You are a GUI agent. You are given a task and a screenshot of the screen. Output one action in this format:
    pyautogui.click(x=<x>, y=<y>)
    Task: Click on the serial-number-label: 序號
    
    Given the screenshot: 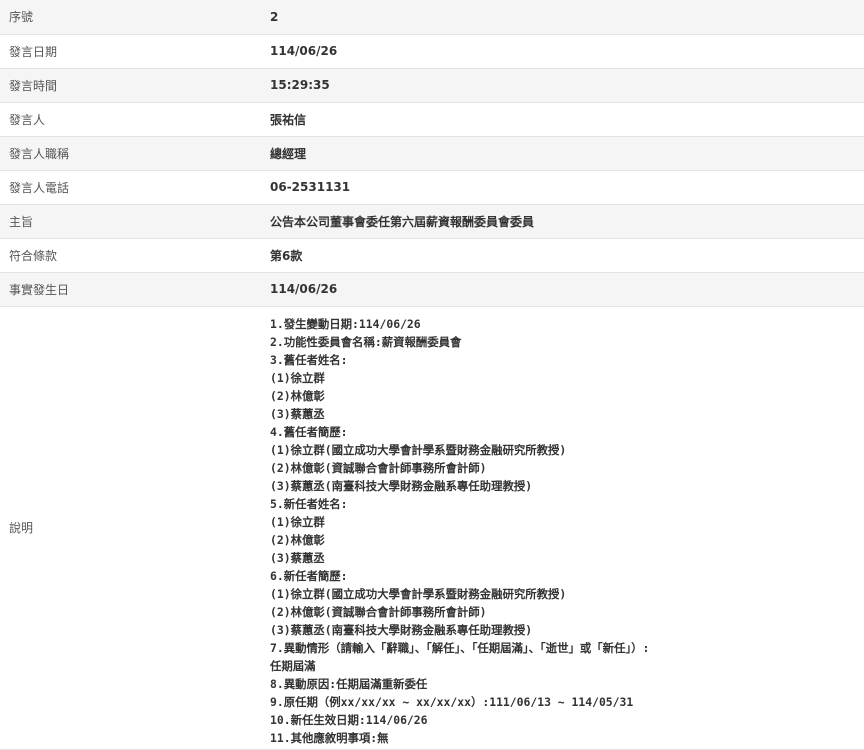 What is the action you would take?
    pyautogui.click(x=21, y=17)
    